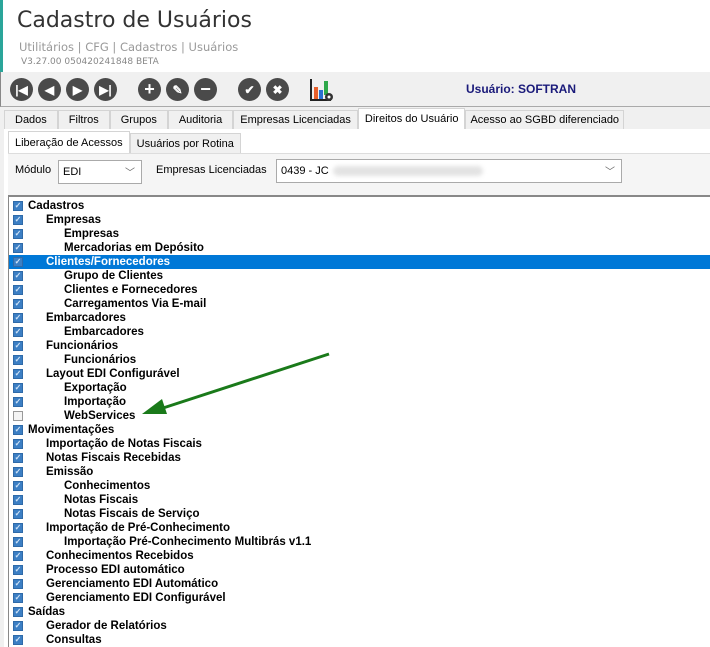 This screenshot has width=710, height=647. I want to click on subtab-usuarios-por-rotina: Usuários por Rotina, so click(185, 143).